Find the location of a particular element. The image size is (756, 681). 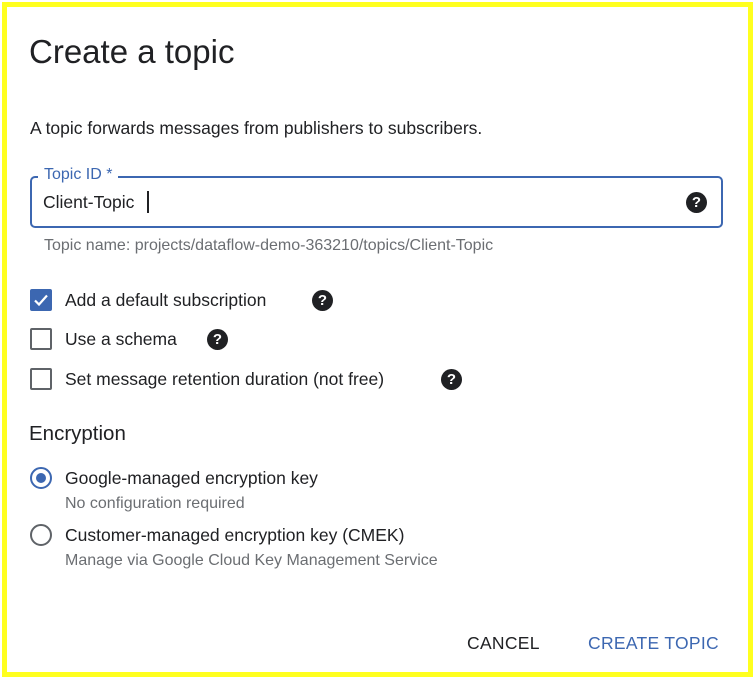

topic-id-label: Topic ID * is located at coordinates (78, 175).